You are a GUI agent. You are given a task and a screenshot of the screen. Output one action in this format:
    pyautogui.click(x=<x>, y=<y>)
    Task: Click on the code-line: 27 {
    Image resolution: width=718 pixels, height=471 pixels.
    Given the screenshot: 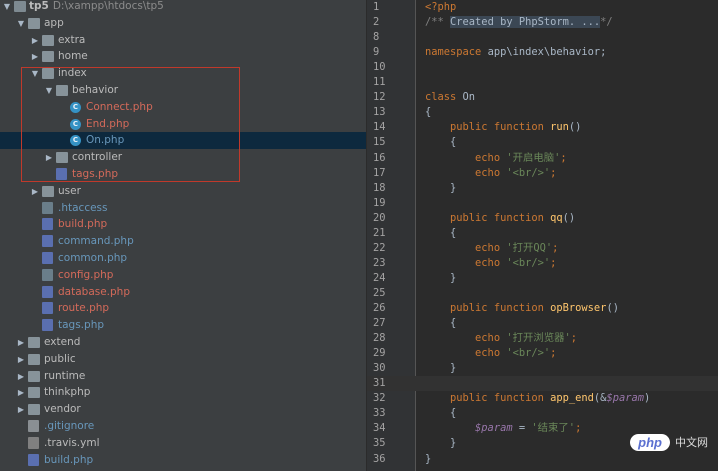 What is the action you would take?
    pyautogui.click(x=542, y=323)
    